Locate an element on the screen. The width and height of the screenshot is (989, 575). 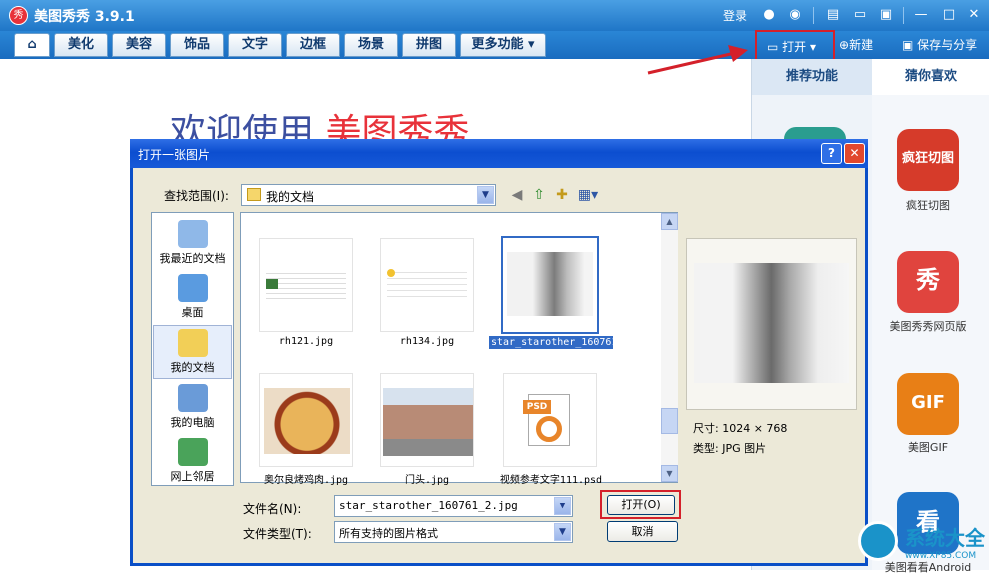
back-icon: ◀ is located at coordinates (517, 195).